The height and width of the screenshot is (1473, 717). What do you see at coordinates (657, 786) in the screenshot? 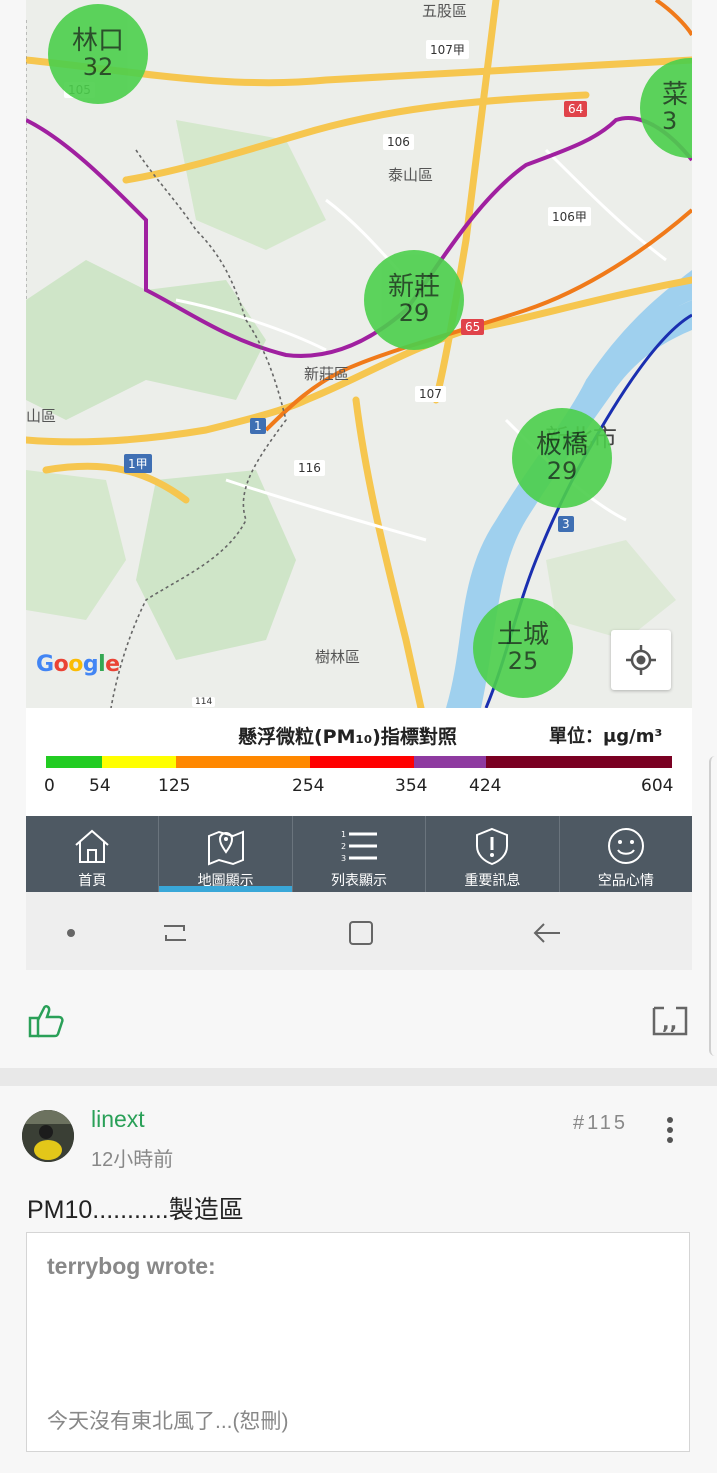
I see `legend-tick: 604` at bounding box center [657, 786].